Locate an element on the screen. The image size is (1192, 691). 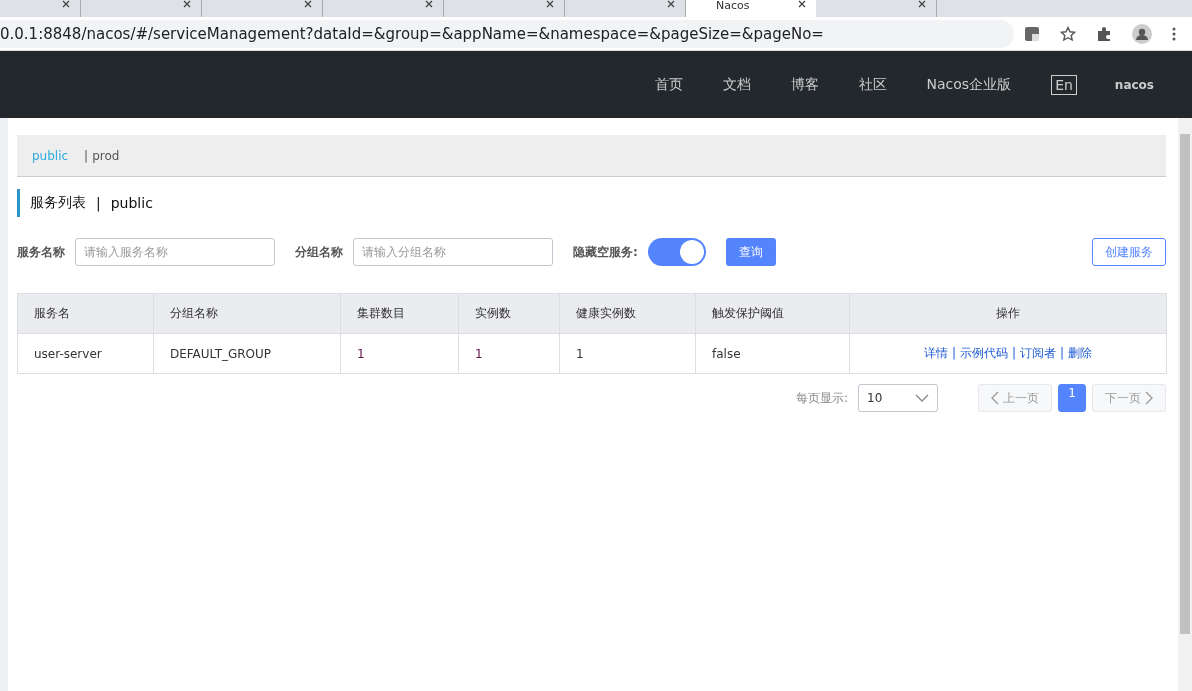
create-service-button: 创建服务 is located at coordinates (1129, 252).